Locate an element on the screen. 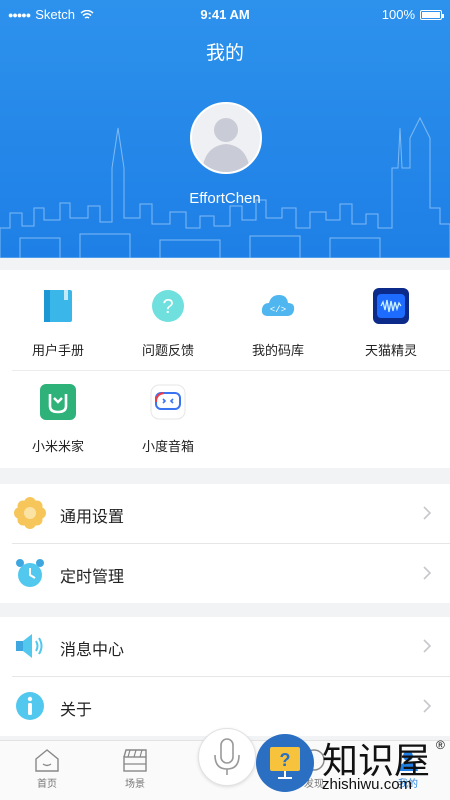 This screenshot has height=800, width=450. tmall-genie-icon is located at coordinates (391, 306).